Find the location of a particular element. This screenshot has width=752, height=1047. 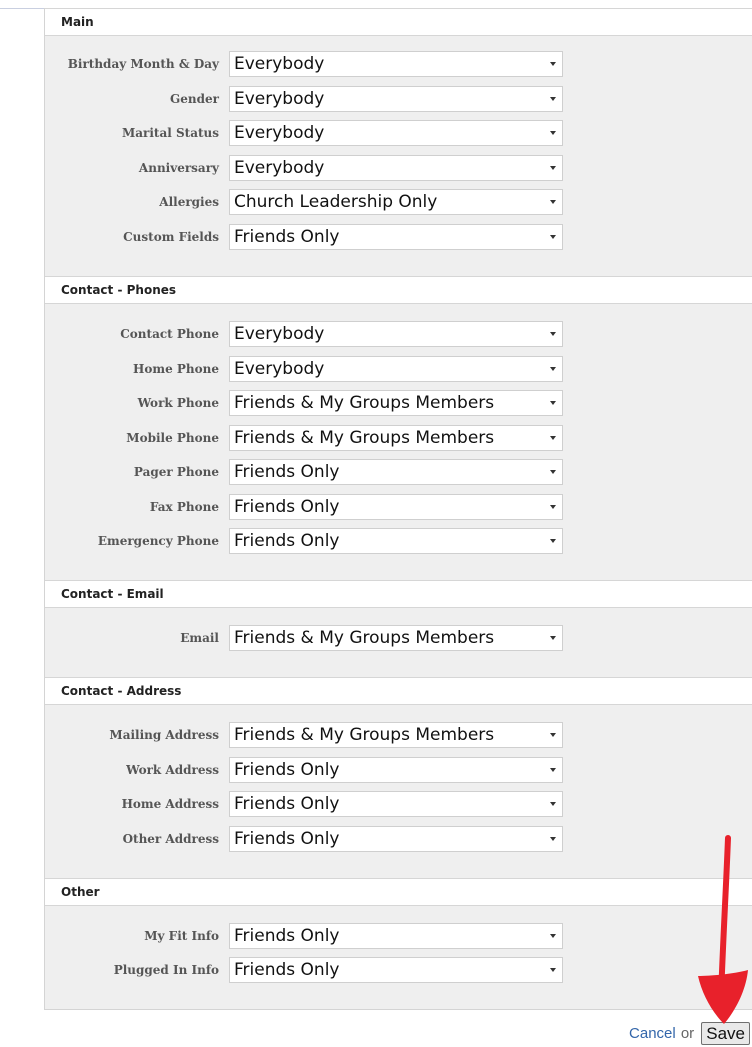

label-other-address: Other Address is located at coordinates (170, 839).